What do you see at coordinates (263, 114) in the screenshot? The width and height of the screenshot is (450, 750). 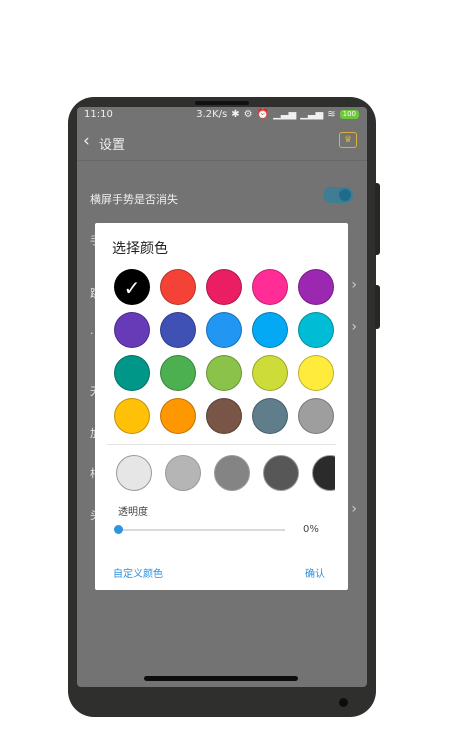 I see `alarm-icon: ⏰` at bounding box center [263, 114].